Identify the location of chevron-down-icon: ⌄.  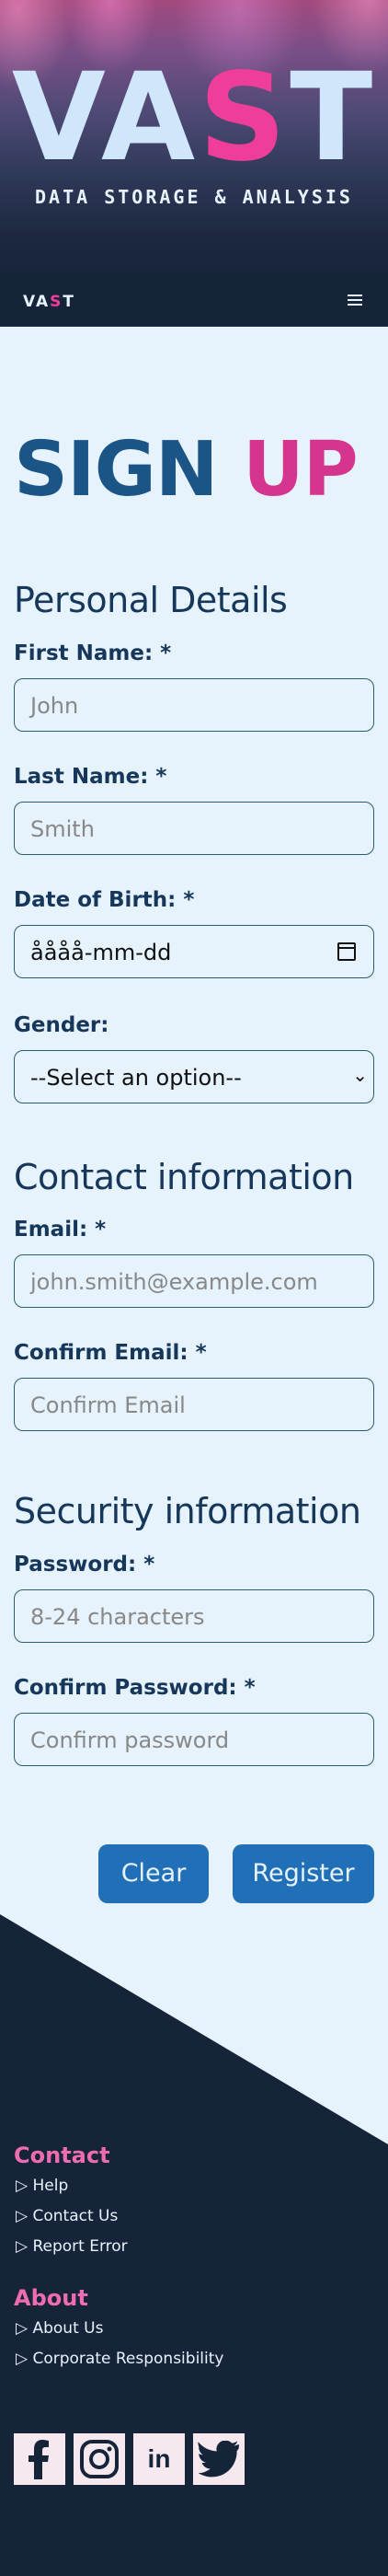
(360, 1075).